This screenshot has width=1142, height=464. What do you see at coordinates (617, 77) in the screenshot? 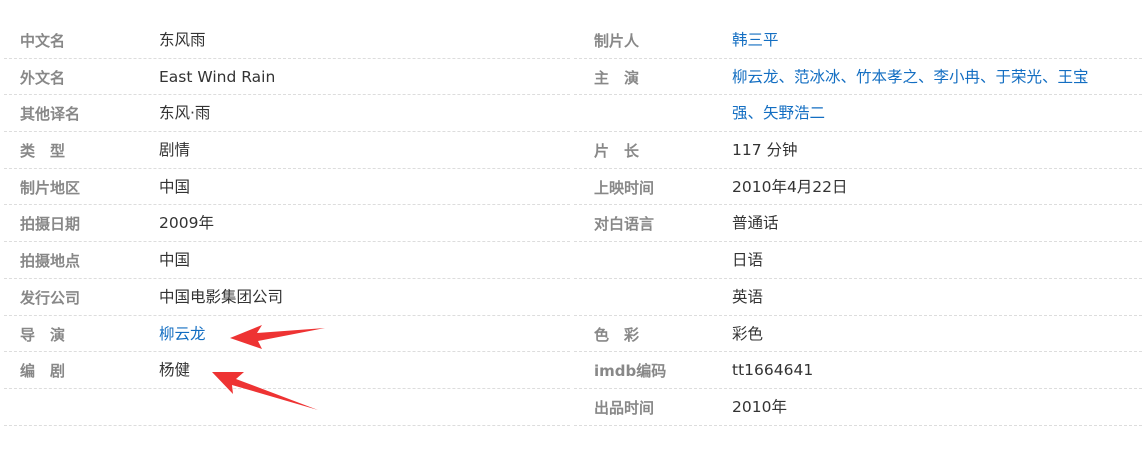
I see `info-label: 主 演` at bounding box center [617, 77].